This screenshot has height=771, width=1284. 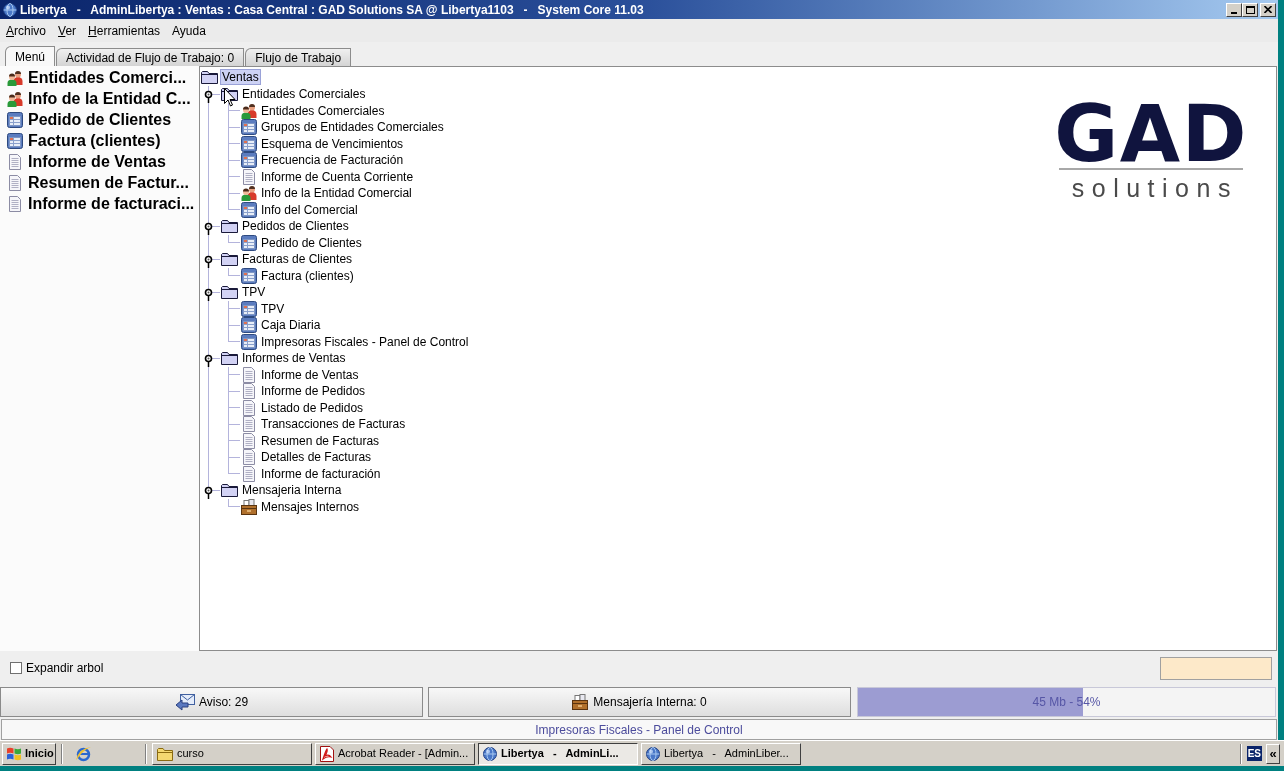 I want to click on tree-item: Detalles de Facturas, so click(x=316, y=457).